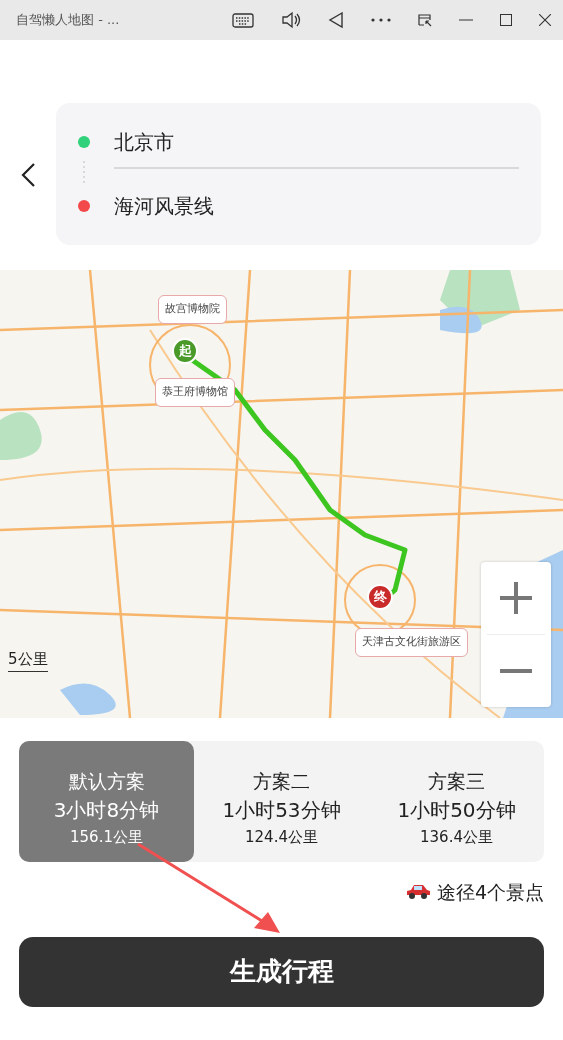  I want to click on more-icon, so click(381, 20).